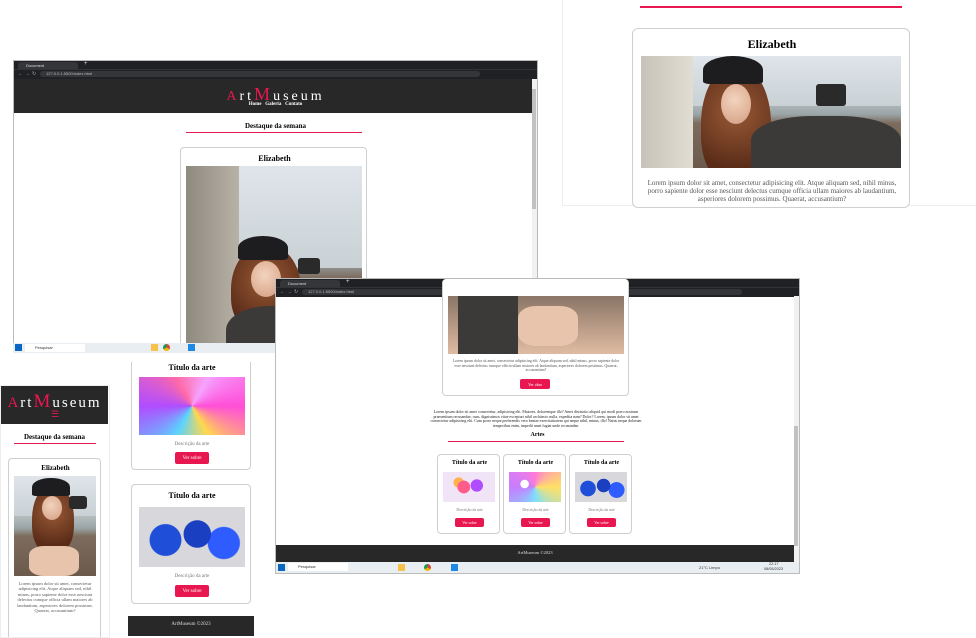 The image size is (976, 638). What do you see at coordinates (144, 348) in the screenshot?
I see `taskbar: Pesquisar` at bounding box center [144, 348].